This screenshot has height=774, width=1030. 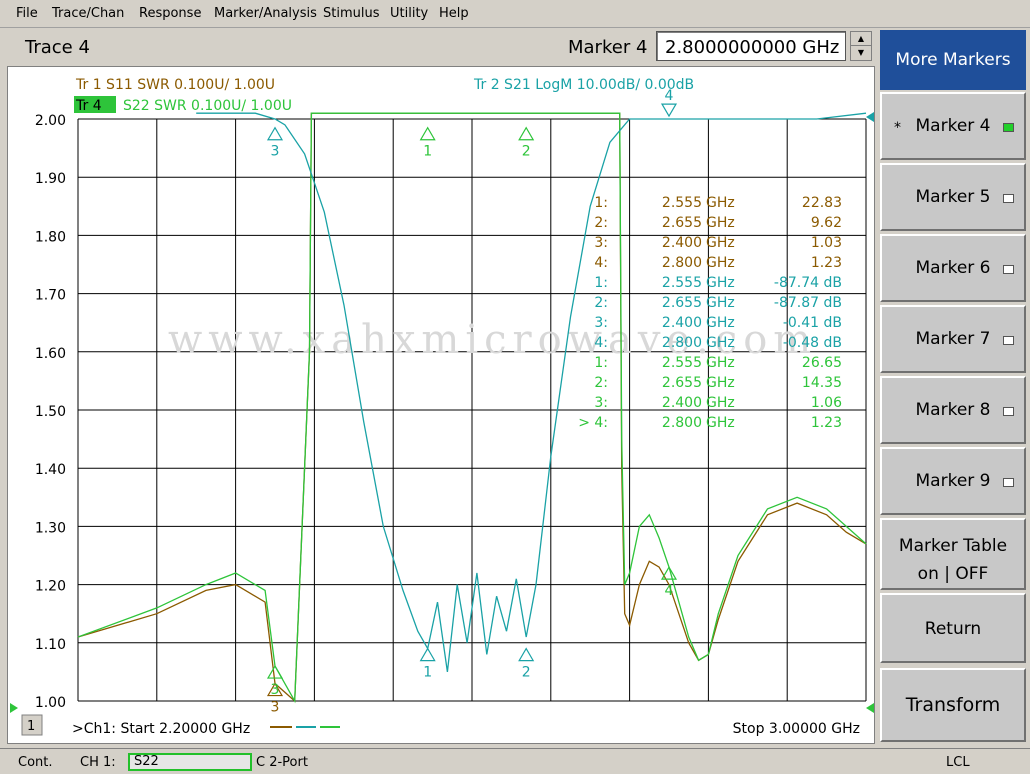 What do you see at coordinates (161, 729) in the screenshot?
I see `start-frequency: >Ch1: Start 2.20000 GHz` at bounding box center [161, 729].